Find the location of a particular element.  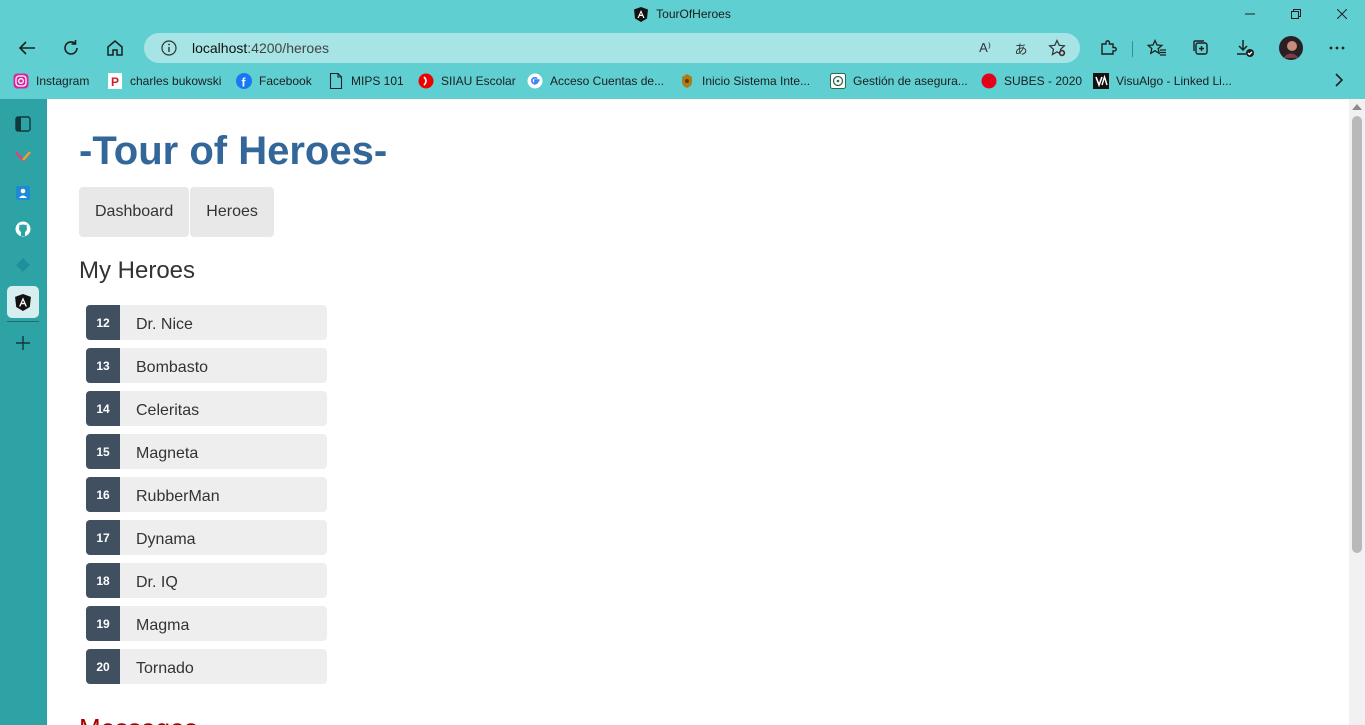

more-menu-button is located at coordinates (1337, 48).